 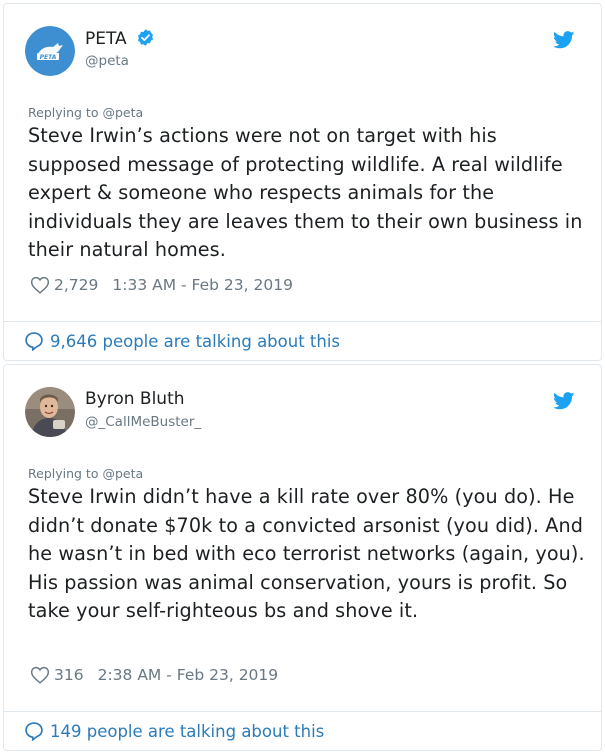 I want to click on peta-logo-icon: PETA, so click(x=50, y=51).